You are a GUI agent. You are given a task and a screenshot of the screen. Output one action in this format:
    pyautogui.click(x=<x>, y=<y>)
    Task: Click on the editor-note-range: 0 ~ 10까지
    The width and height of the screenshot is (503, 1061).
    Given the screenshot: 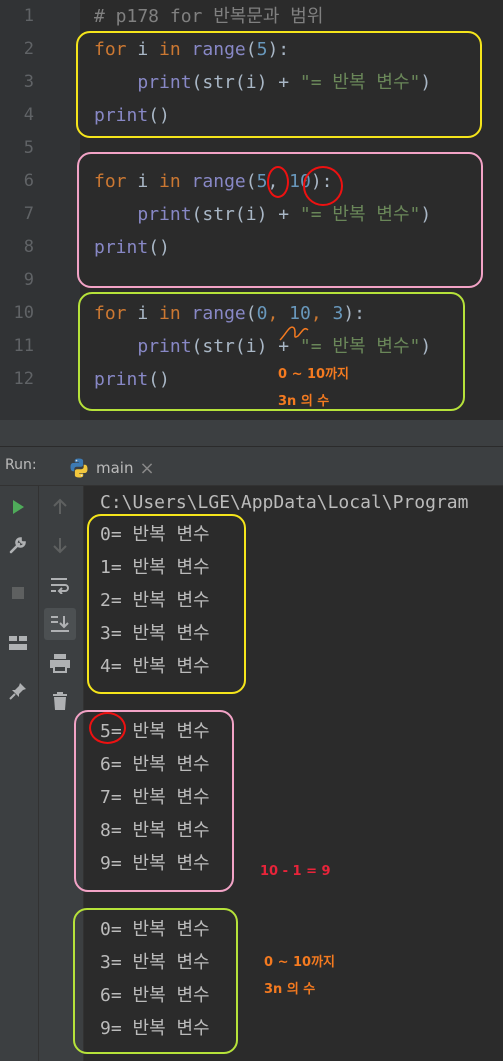 What is the action you would take?
    pyautogui.click(x=314, y=374)
    